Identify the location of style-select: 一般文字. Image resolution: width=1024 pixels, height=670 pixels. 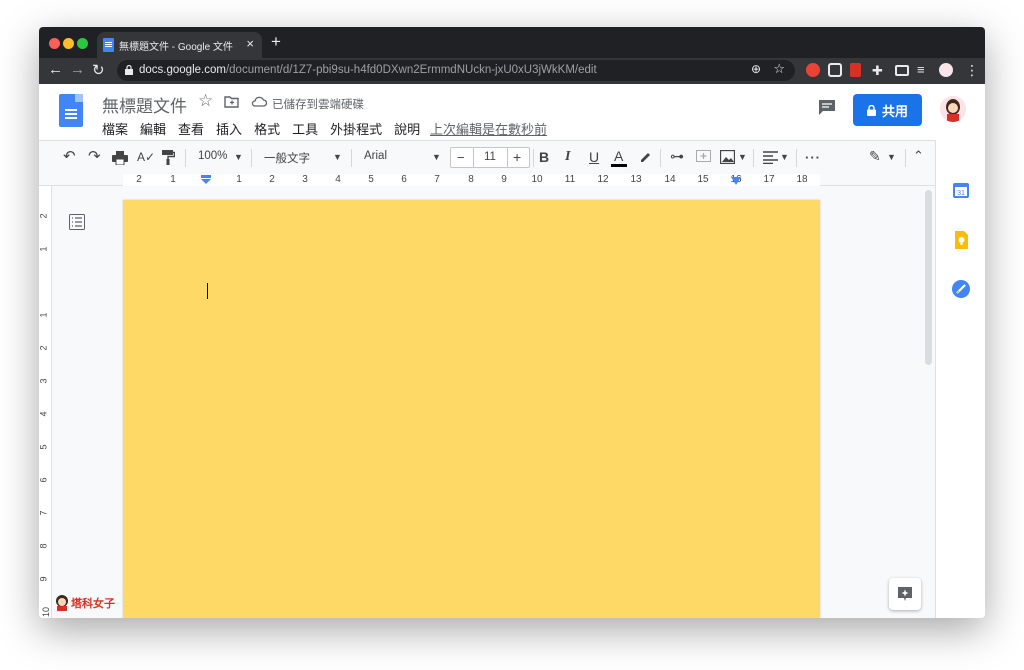
(287, 158).